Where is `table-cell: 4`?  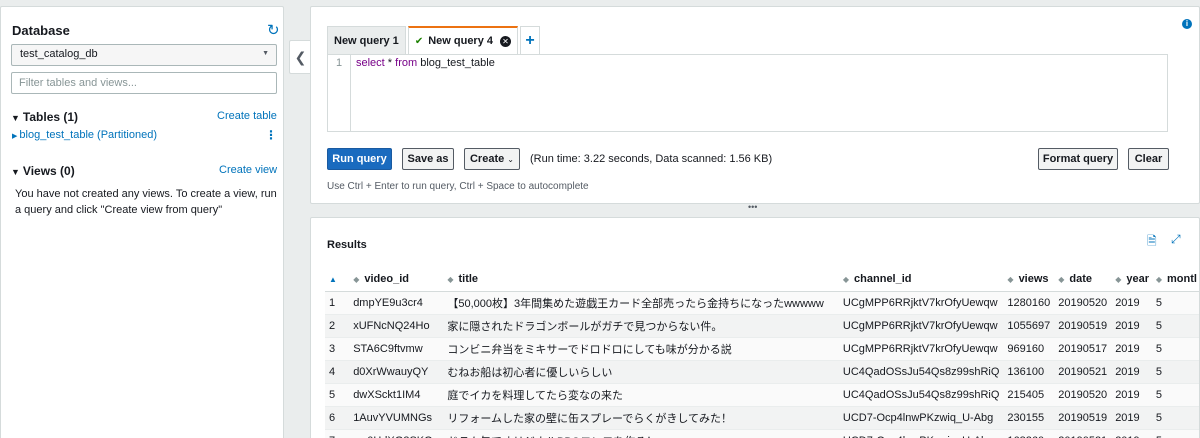
table-cell: 4 is located at coordinates (337, 371).